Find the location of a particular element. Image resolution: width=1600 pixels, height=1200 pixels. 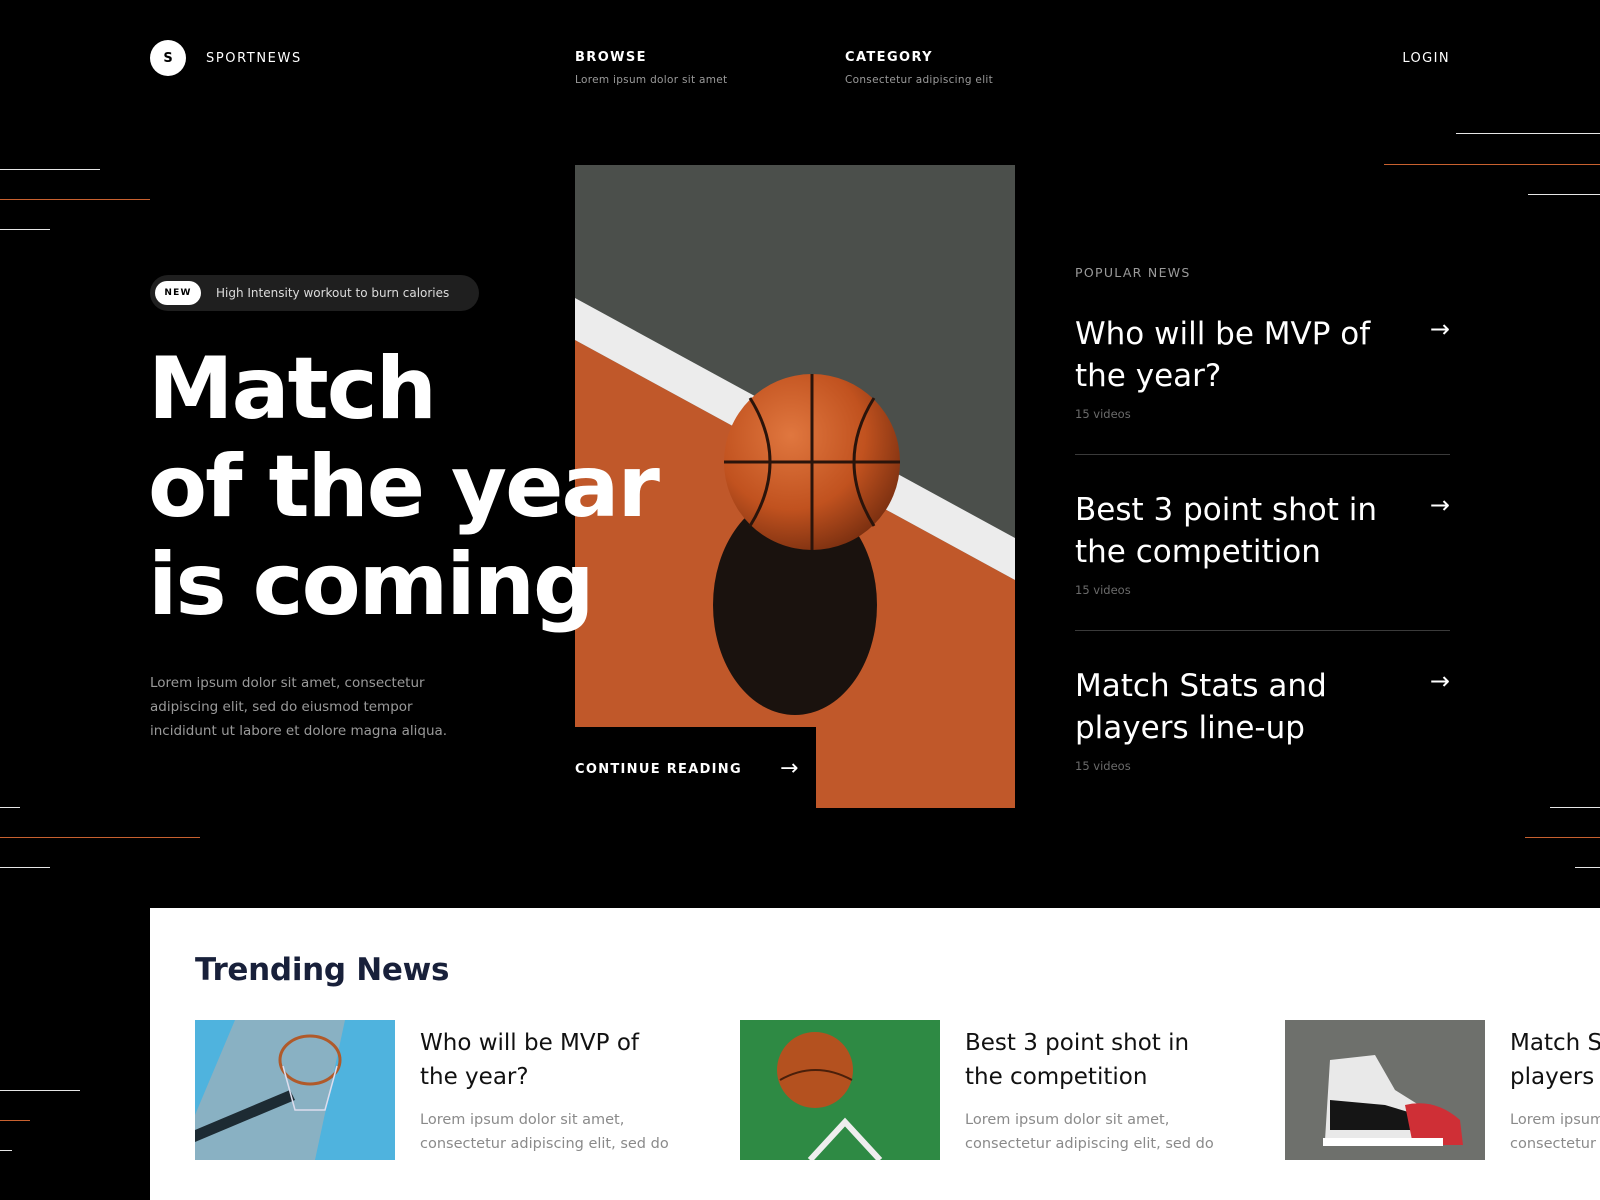

trending-card-title-line: the year? is located at coordinates (474, 1077).